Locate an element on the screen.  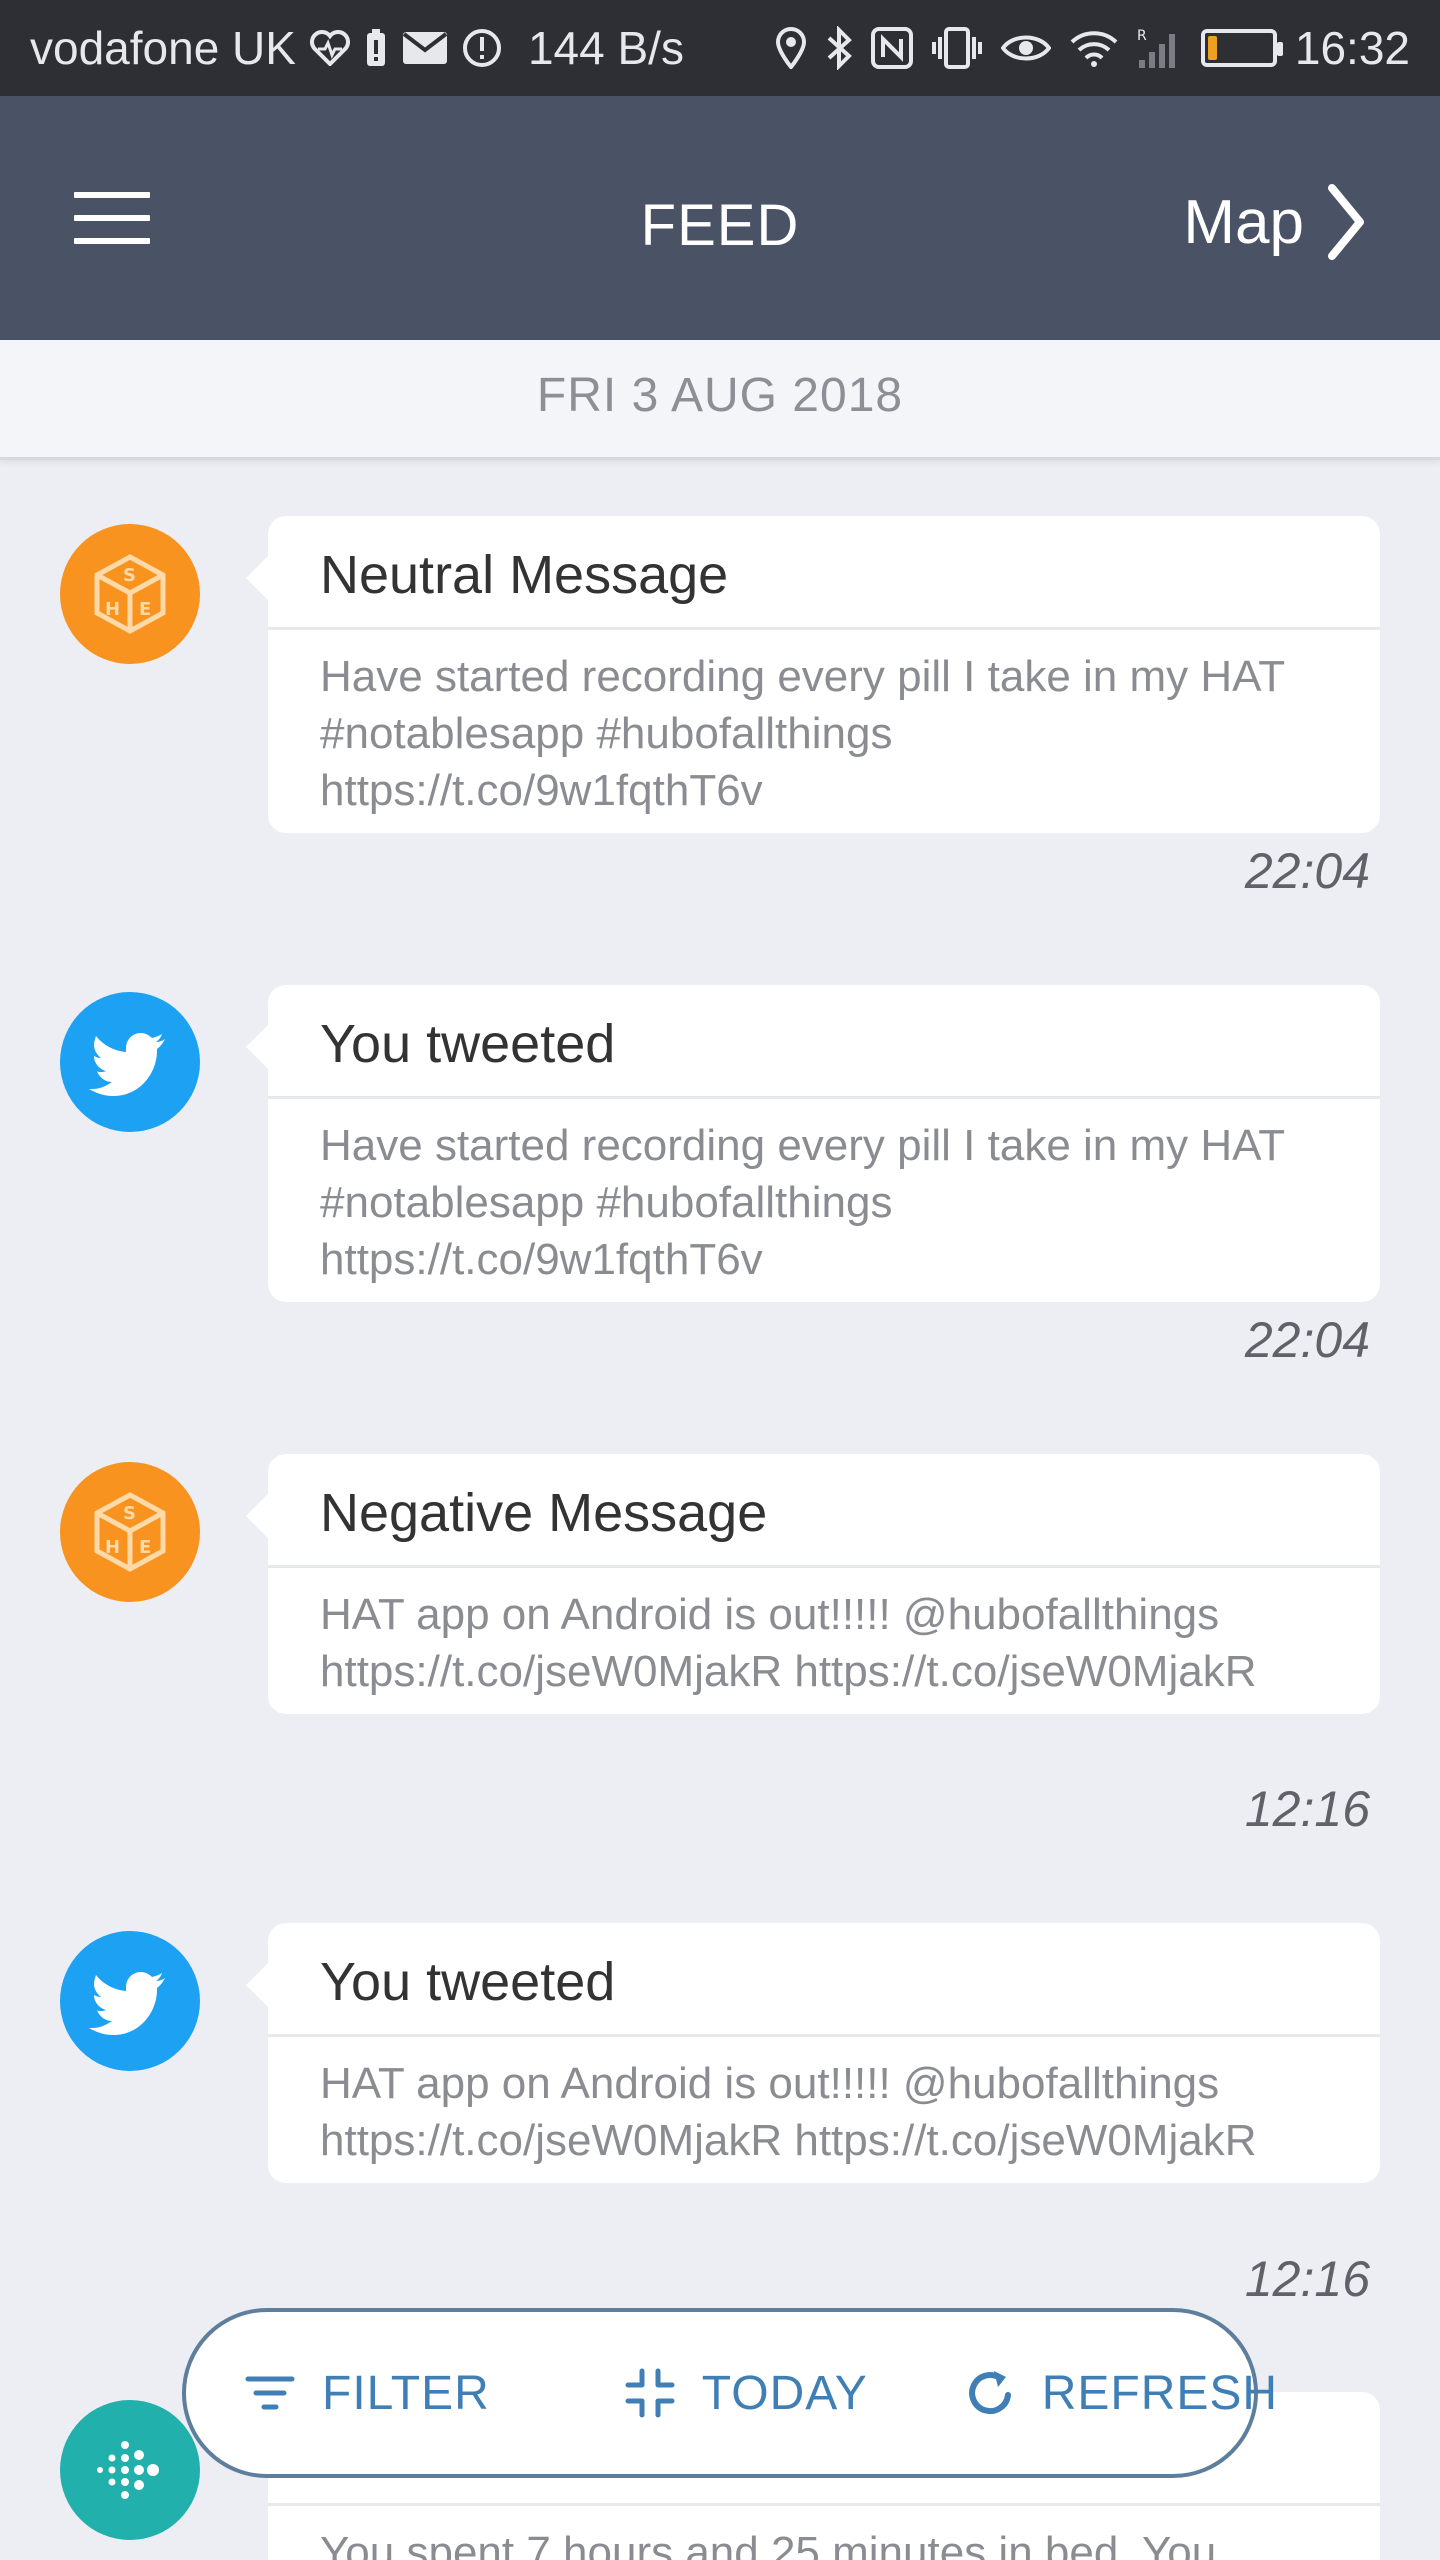
wifi-icon is located at coordinates (1094, 49).